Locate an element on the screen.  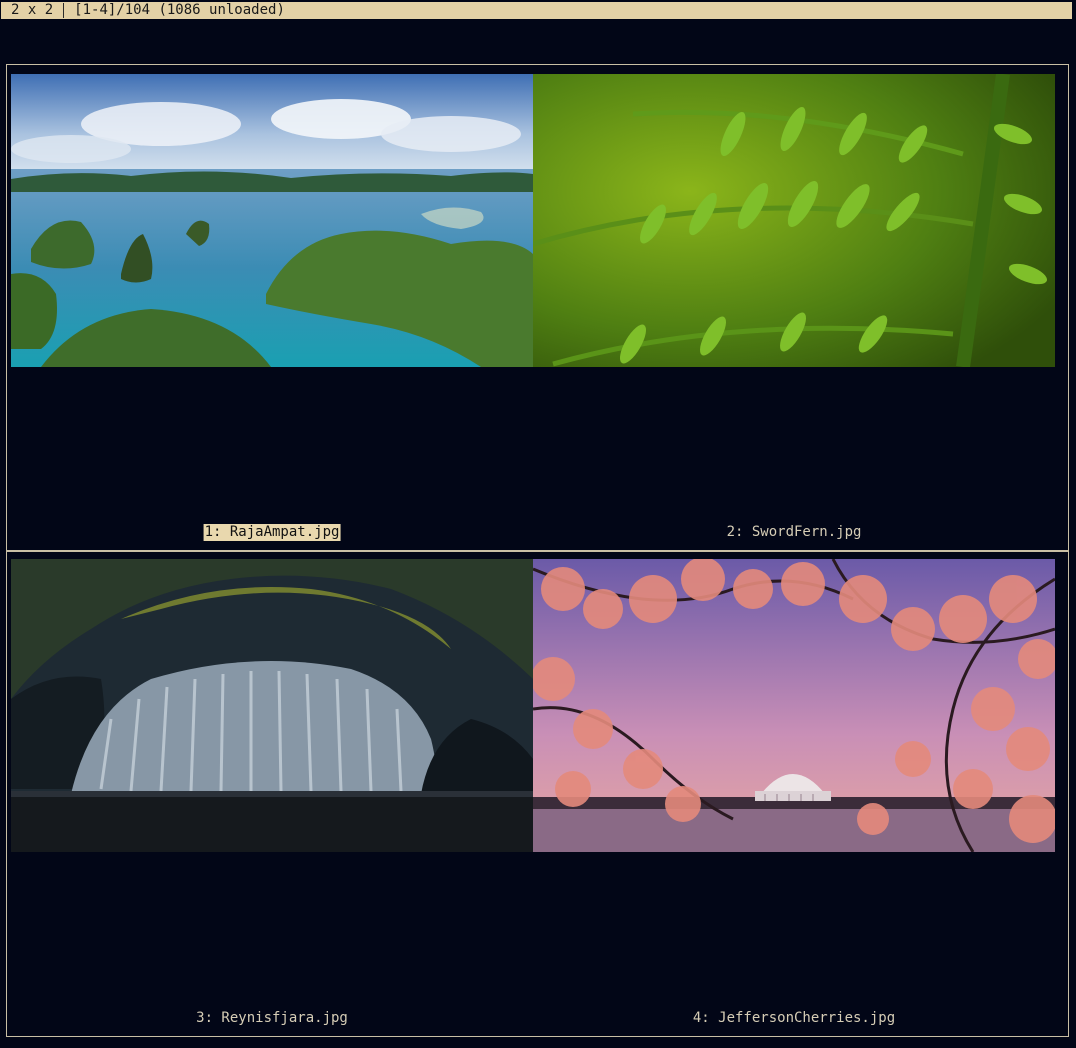
thumbnail-swordfern is located at coordinates (794, 220).